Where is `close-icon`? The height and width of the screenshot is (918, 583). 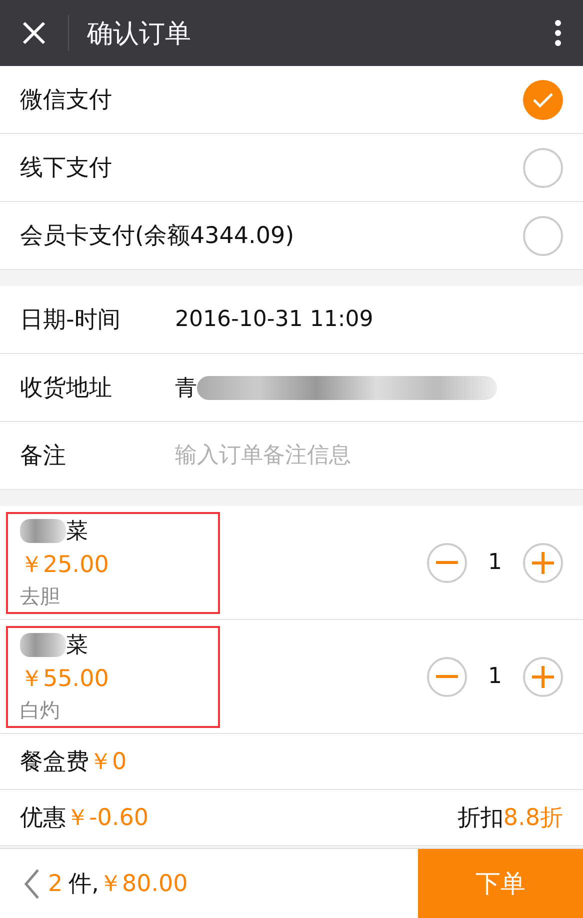 close-icon is located at coordinates (34, 33).